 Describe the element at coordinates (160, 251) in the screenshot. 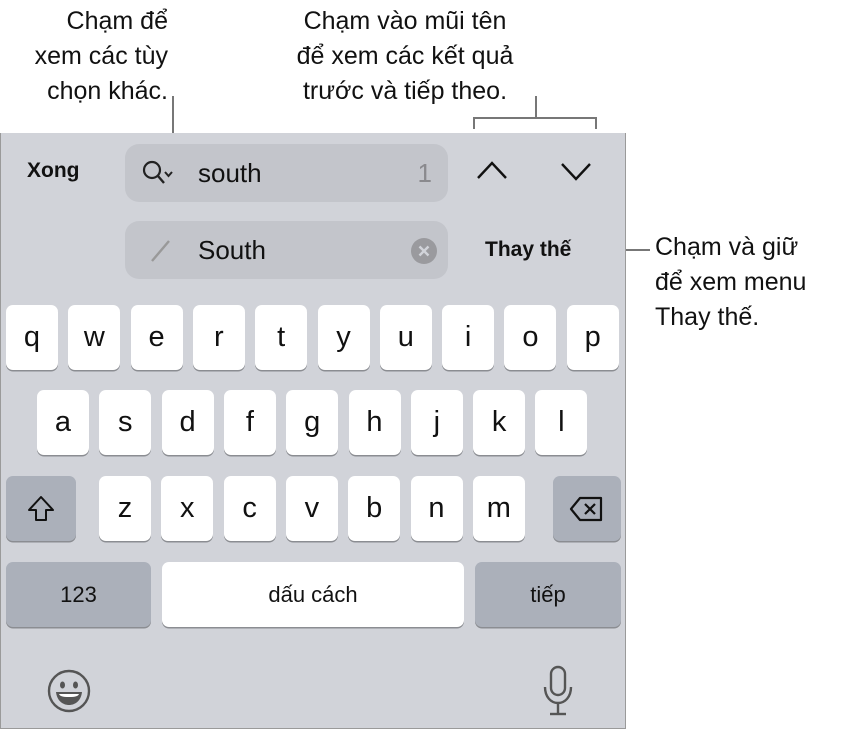

I see `pencil-icon` at that location.